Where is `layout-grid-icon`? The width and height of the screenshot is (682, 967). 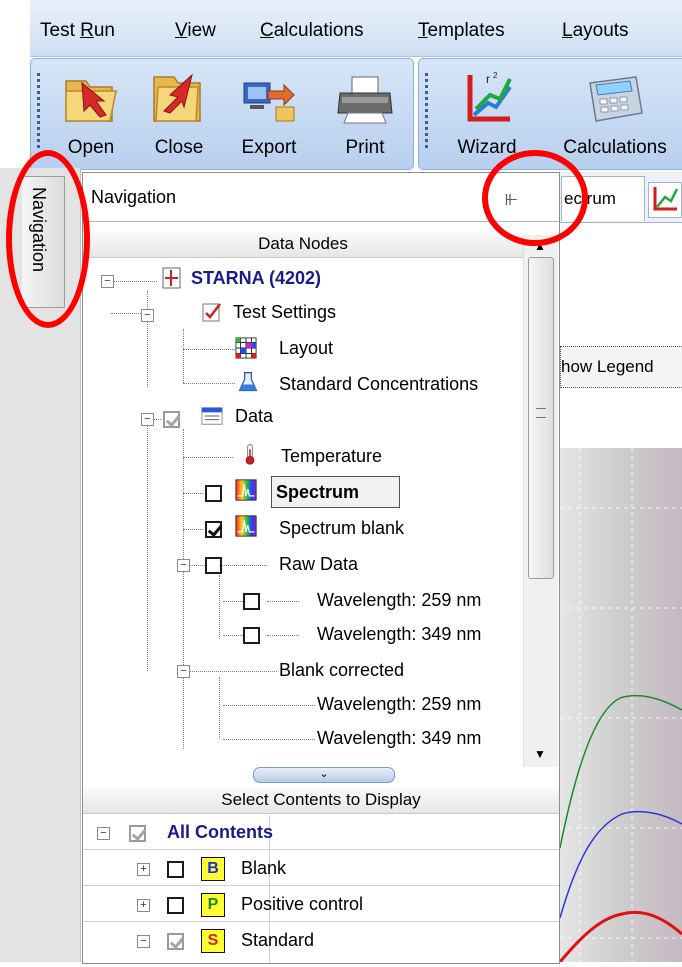 layout-grid-icon is located at coordinates (246, 348).